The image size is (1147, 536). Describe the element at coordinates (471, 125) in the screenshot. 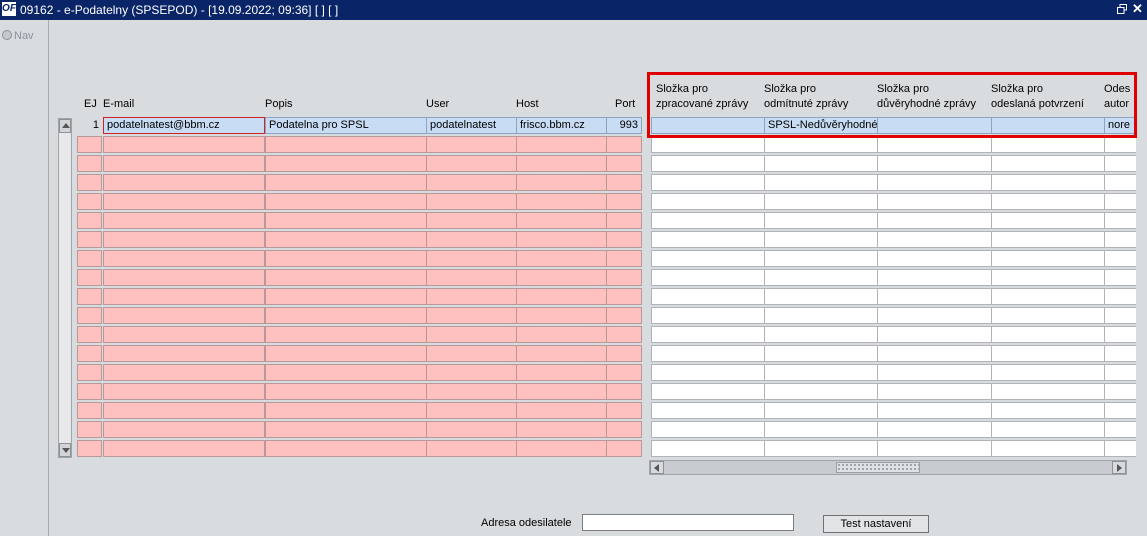

I see `row1-user-field: podatelnatest` at that location.